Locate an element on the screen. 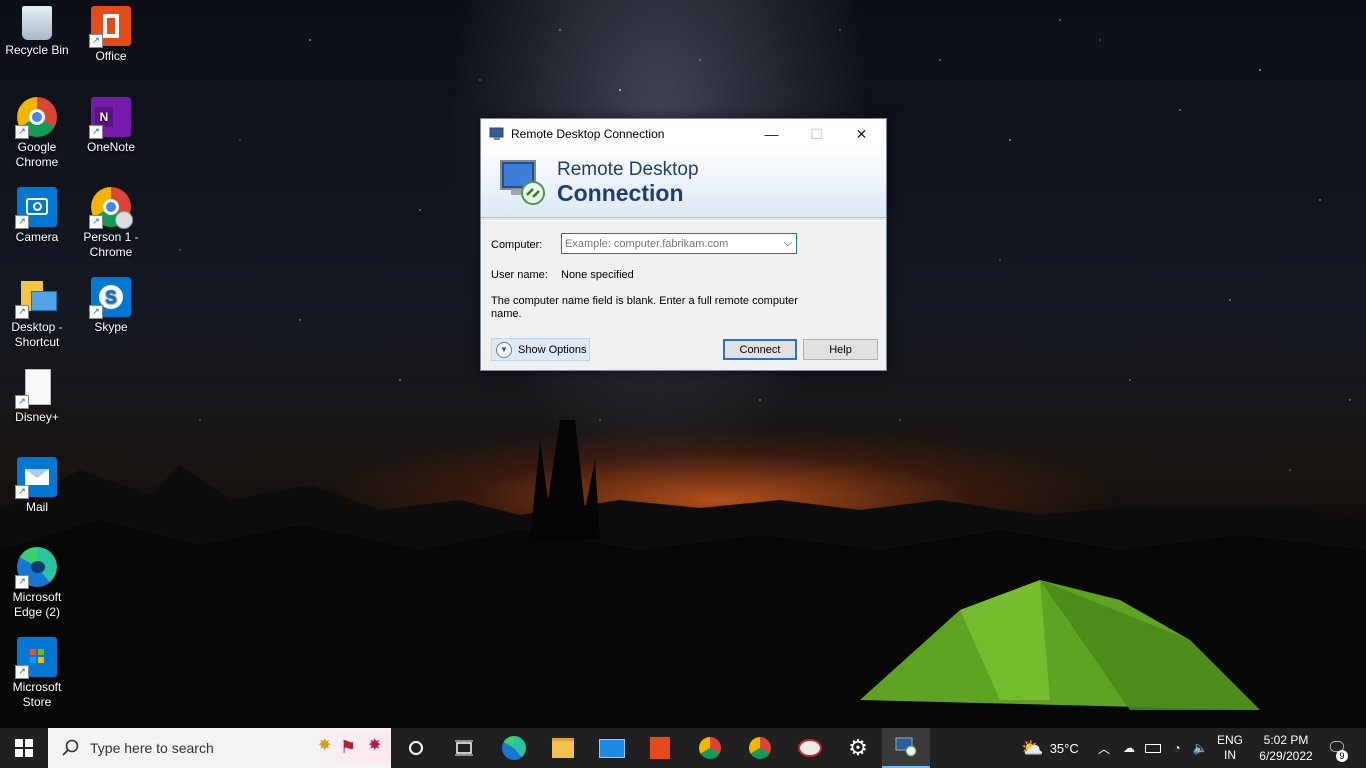  onedrive-button: ☁ is located at coordinates (1129, 748).